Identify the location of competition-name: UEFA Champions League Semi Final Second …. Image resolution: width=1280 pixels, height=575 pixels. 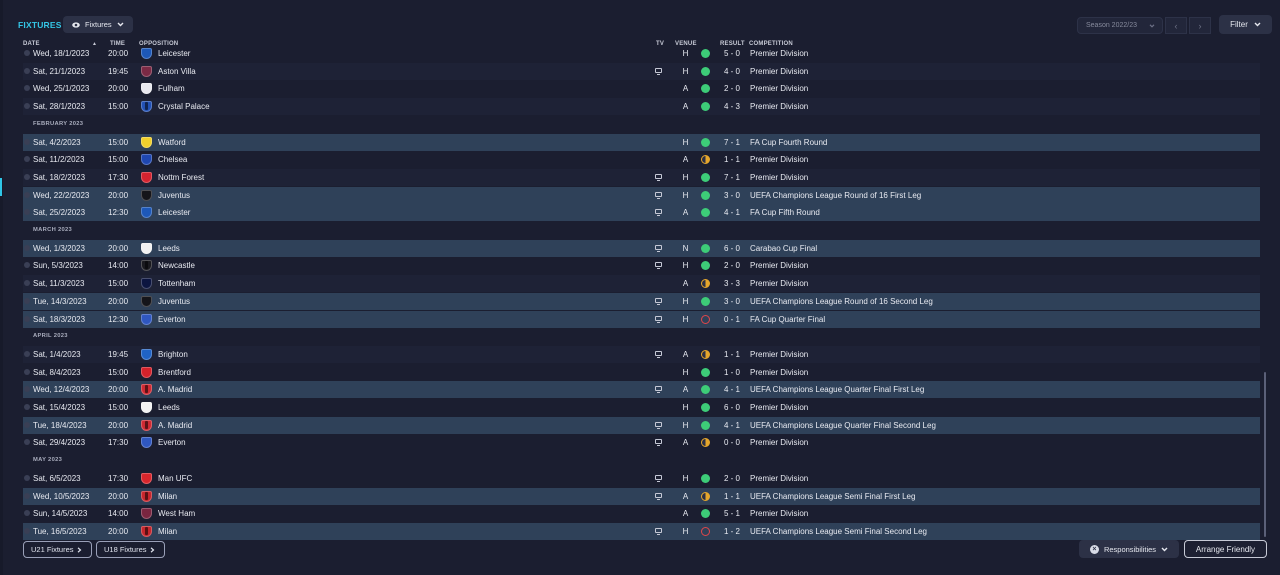
(838, 531).